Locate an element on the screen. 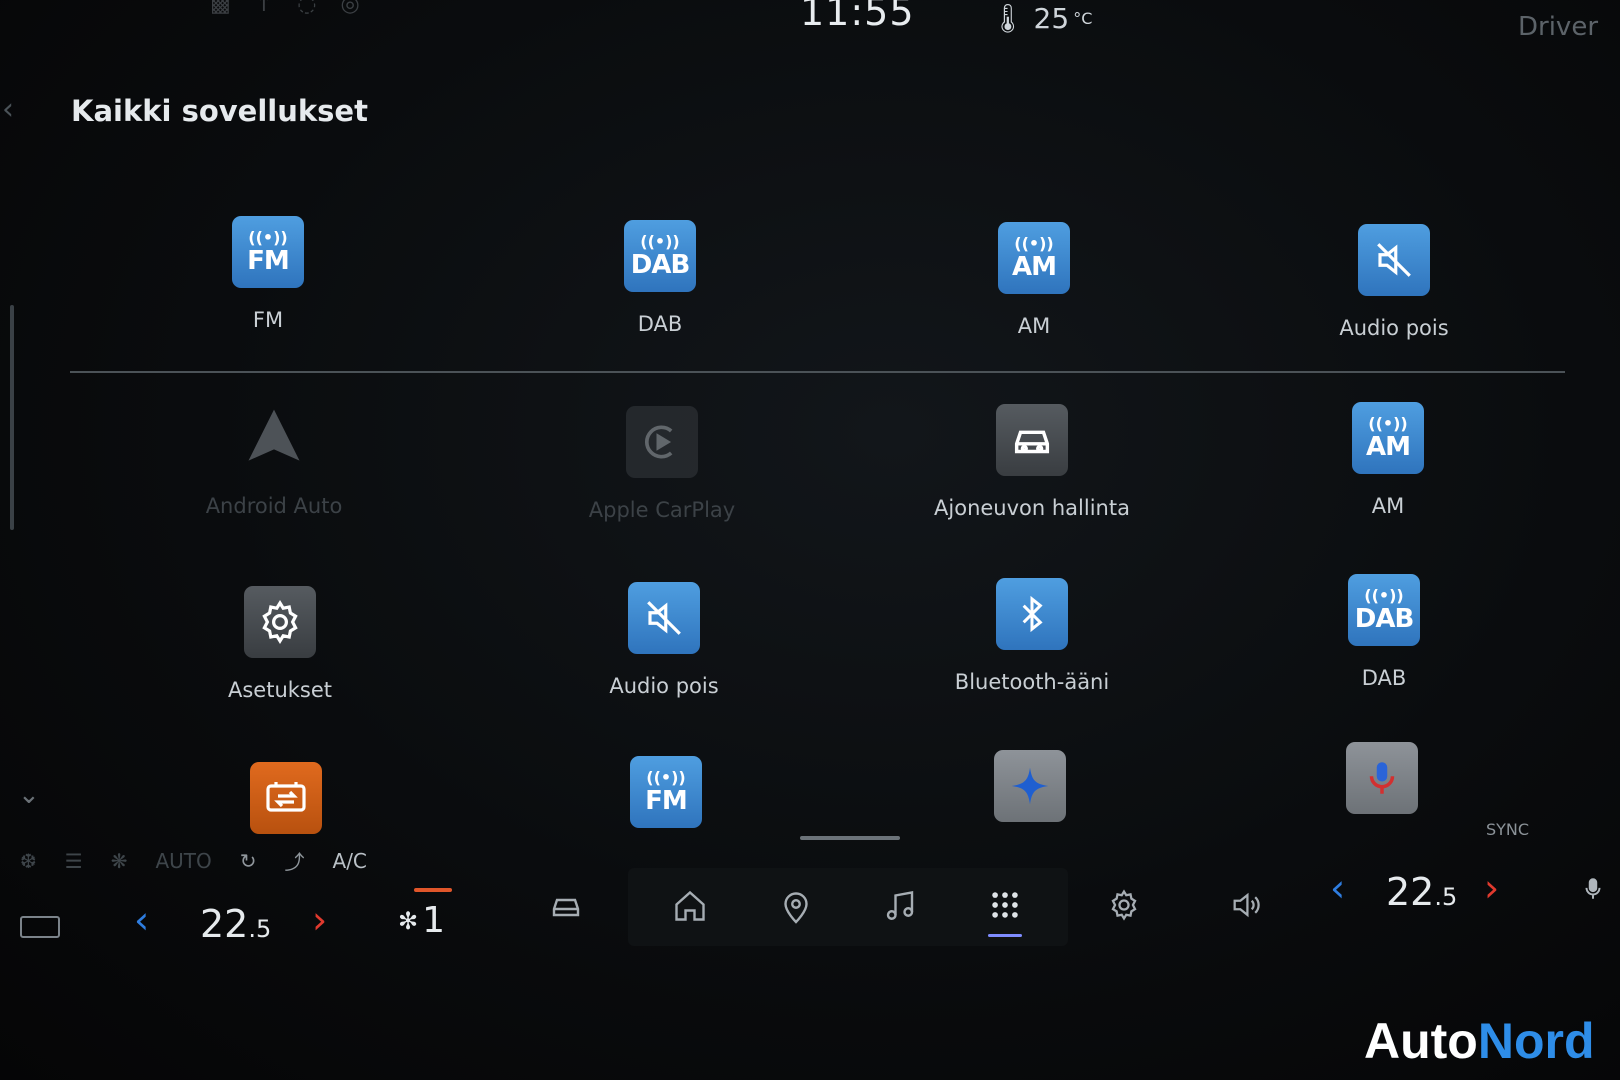 Image resolution: width=1620 pixels, height=1080 pixels. fan-level: 1 is located at coordinates (434, 920).